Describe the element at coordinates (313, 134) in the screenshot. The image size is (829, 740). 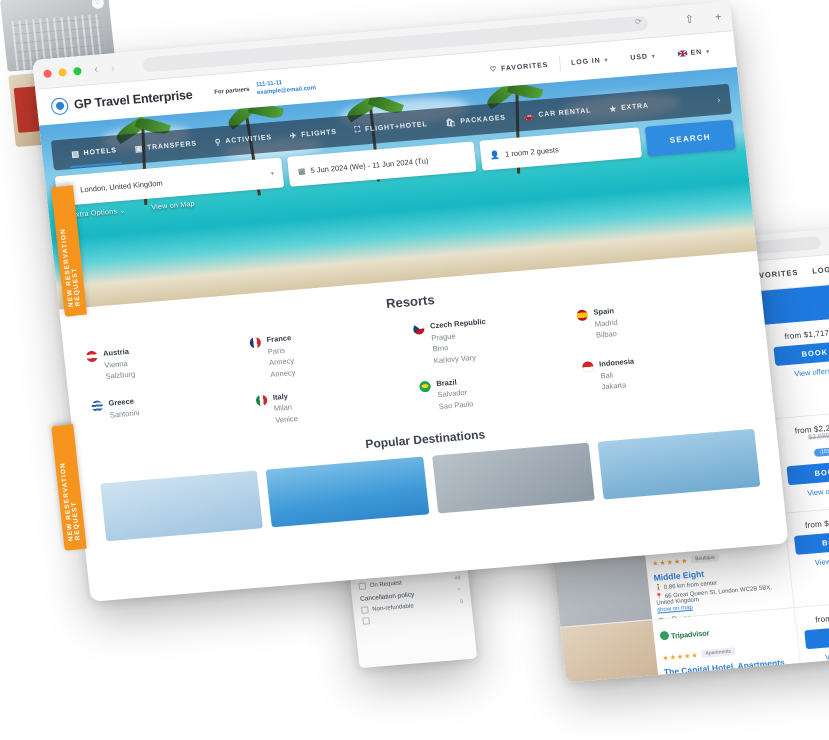
I see `nav-item-flights: ✈ FLIGHTS` at that location.